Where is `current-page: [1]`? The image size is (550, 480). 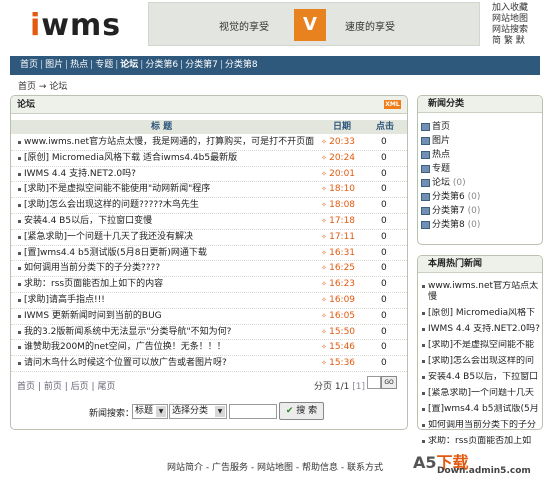
current-page: [1] is located at coordinates (358, 387).